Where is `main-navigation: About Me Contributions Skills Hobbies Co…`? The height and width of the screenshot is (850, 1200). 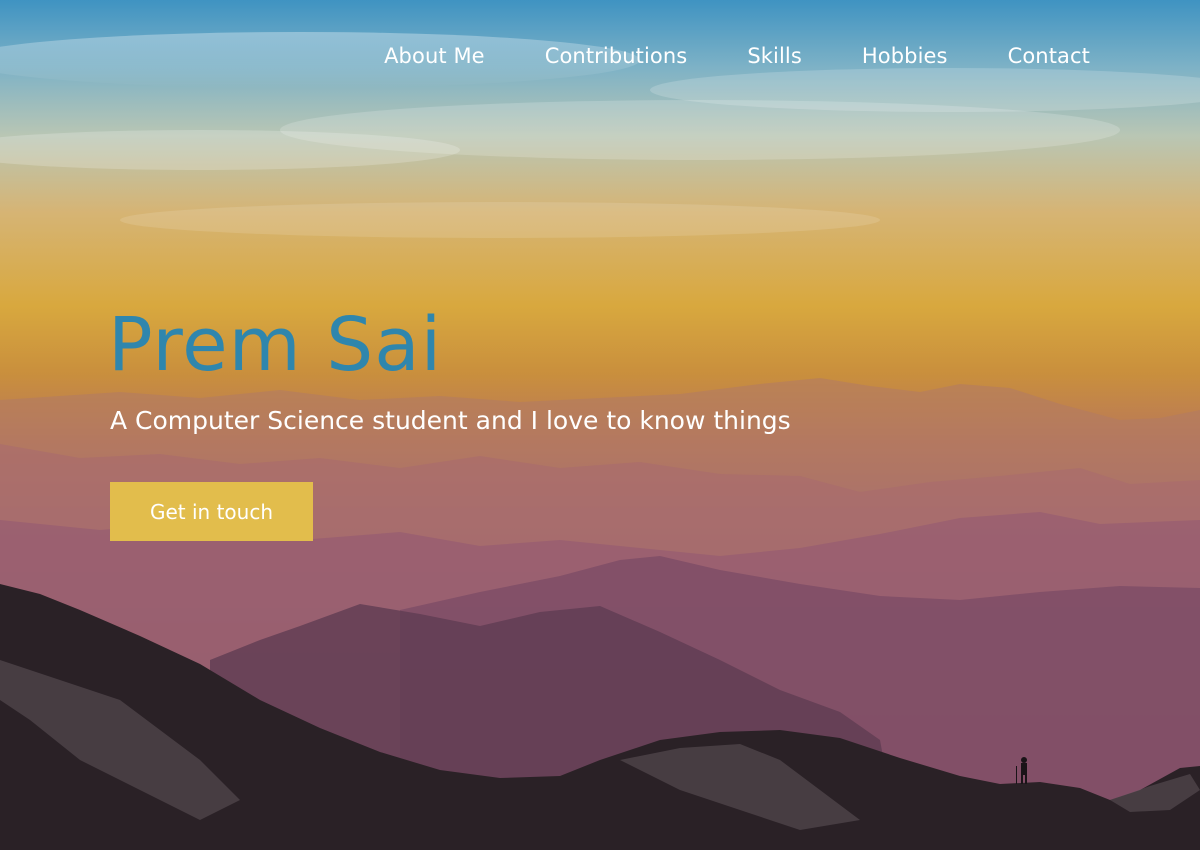 main-navigation: About Me Contributions Skills Hobbies Co… is located at coordinates (737, 56).